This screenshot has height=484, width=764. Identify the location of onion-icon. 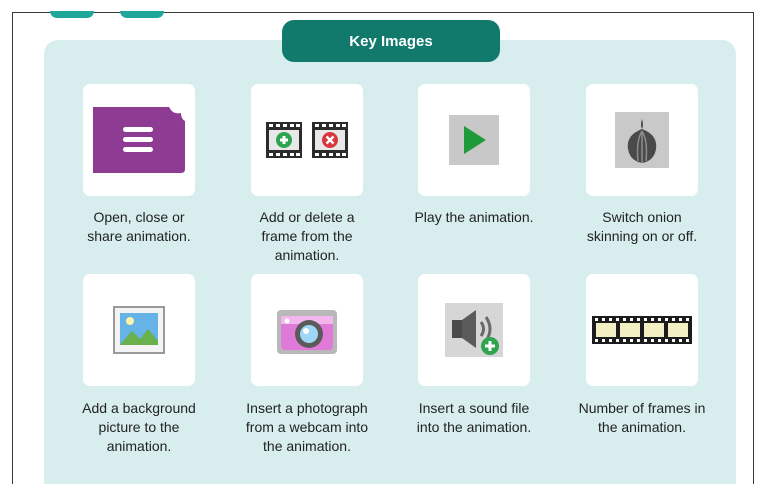
(642, 140).